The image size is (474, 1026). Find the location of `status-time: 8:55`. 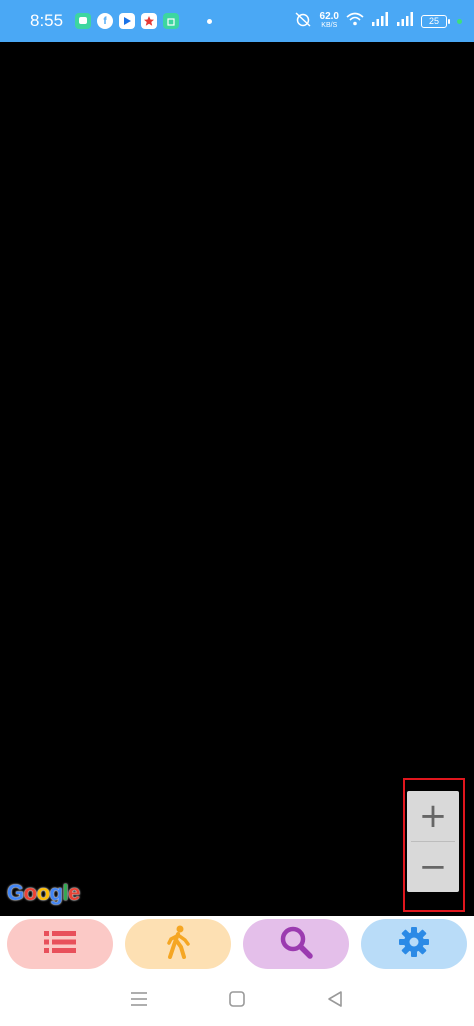

status-time: 8:55 is located at coordinates (47, 20).